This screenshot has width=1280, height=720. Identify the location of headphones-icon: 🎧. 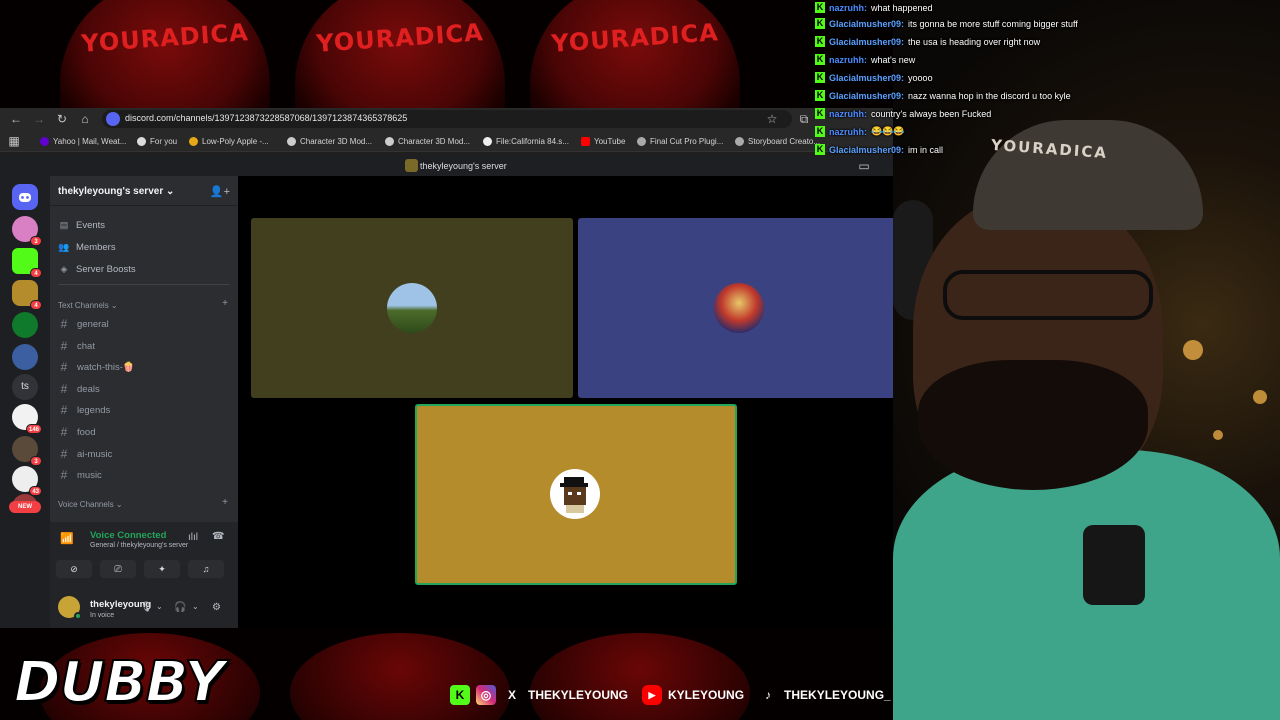
(180, 607).